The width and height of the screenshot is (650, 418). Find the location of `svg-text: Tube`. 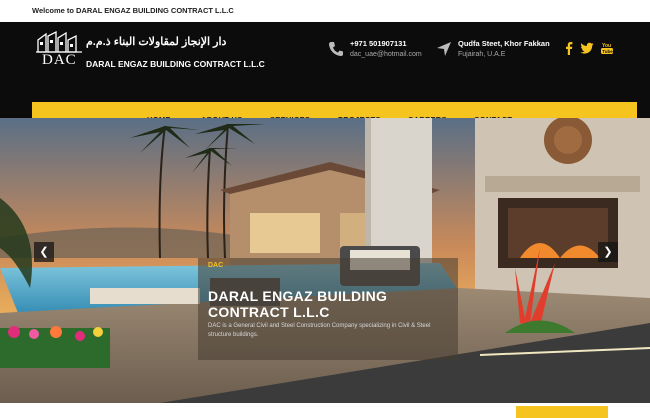

svg-text: Tube is located at coordinates (607, 51).